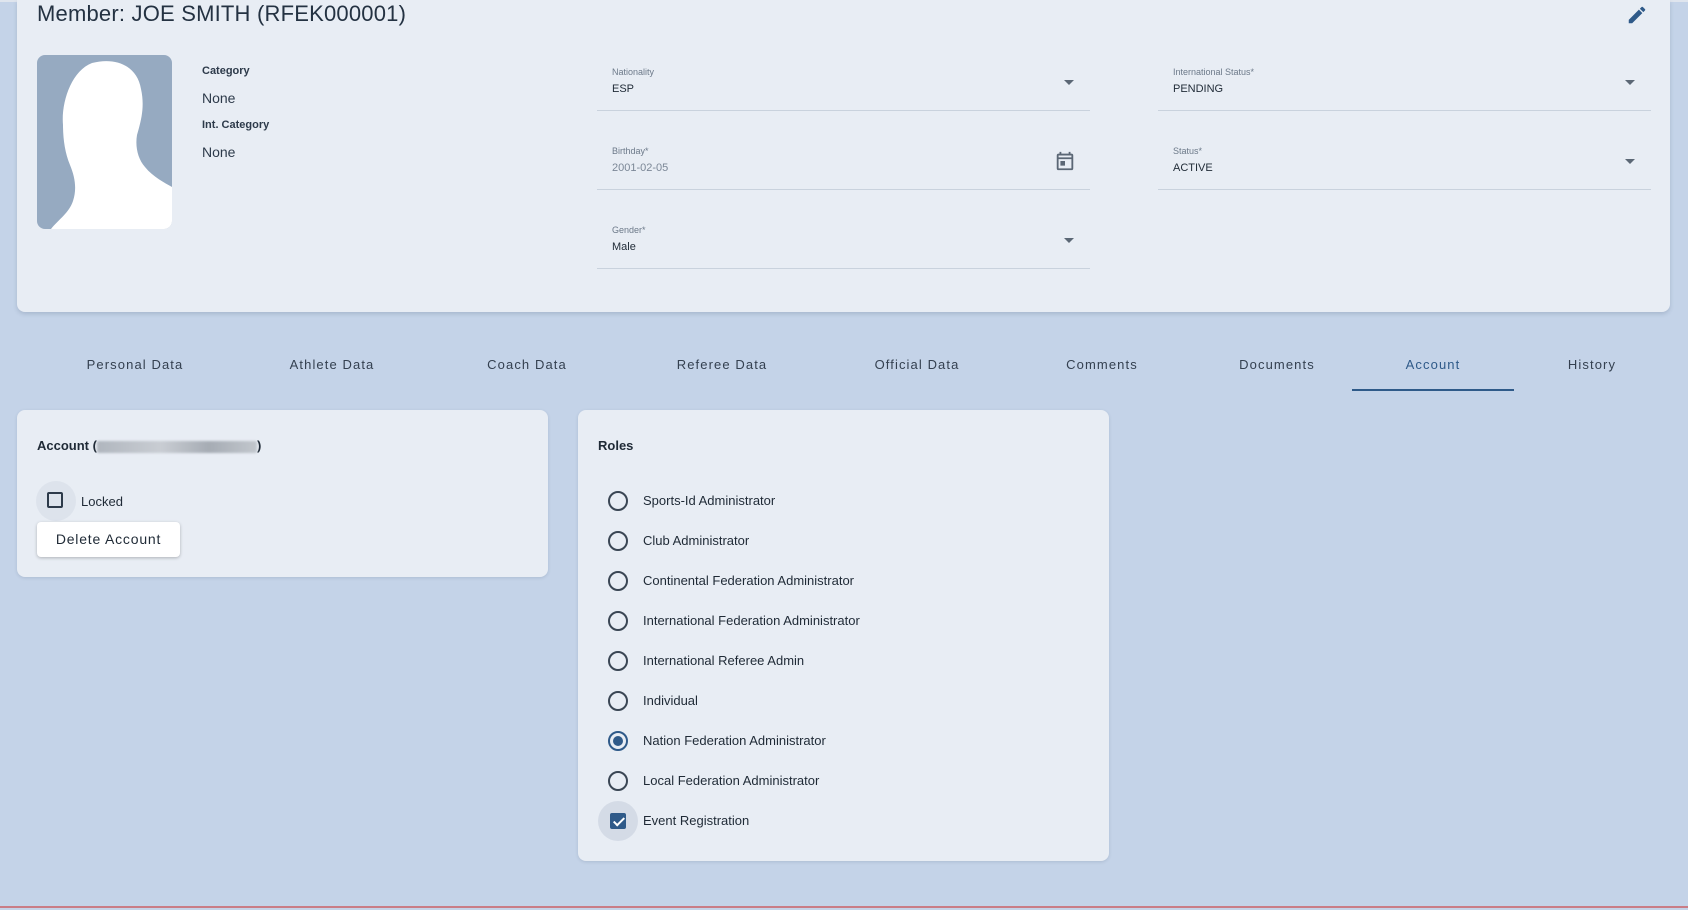 This screenshot has width=1688, height=910. What do you see at coordinates (838, 741) in the screenshot?
I see `role-nation-federation-administrator: Nation Federation Administrator` at bounding box center [838, 741].